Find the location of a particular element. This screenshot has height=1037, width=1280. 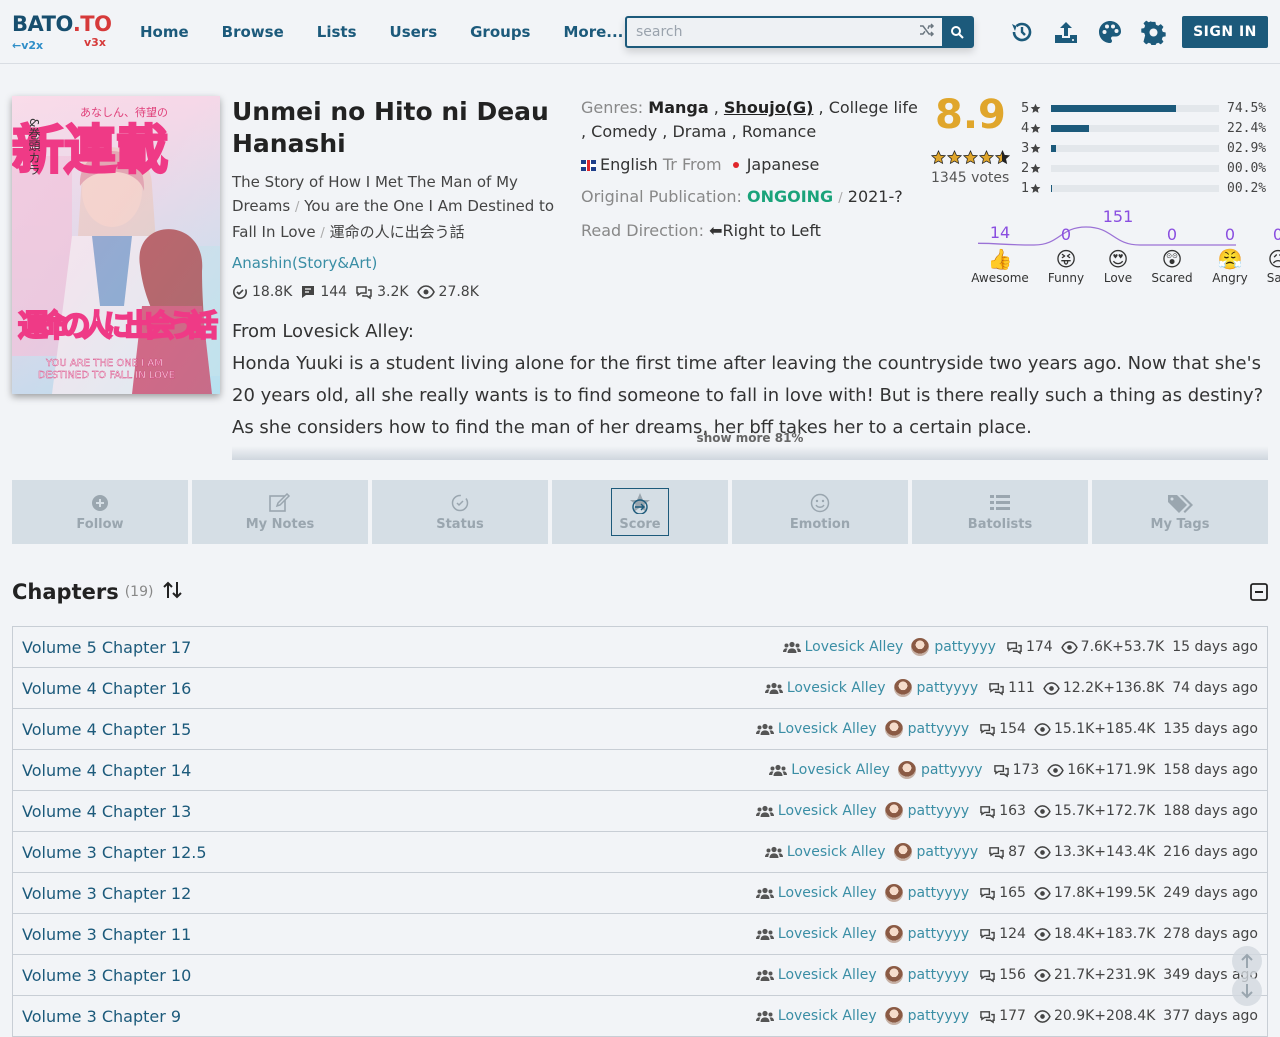

chapter-link: Volume 3 Chapter 12.5 is located at coordinates (393, 852).